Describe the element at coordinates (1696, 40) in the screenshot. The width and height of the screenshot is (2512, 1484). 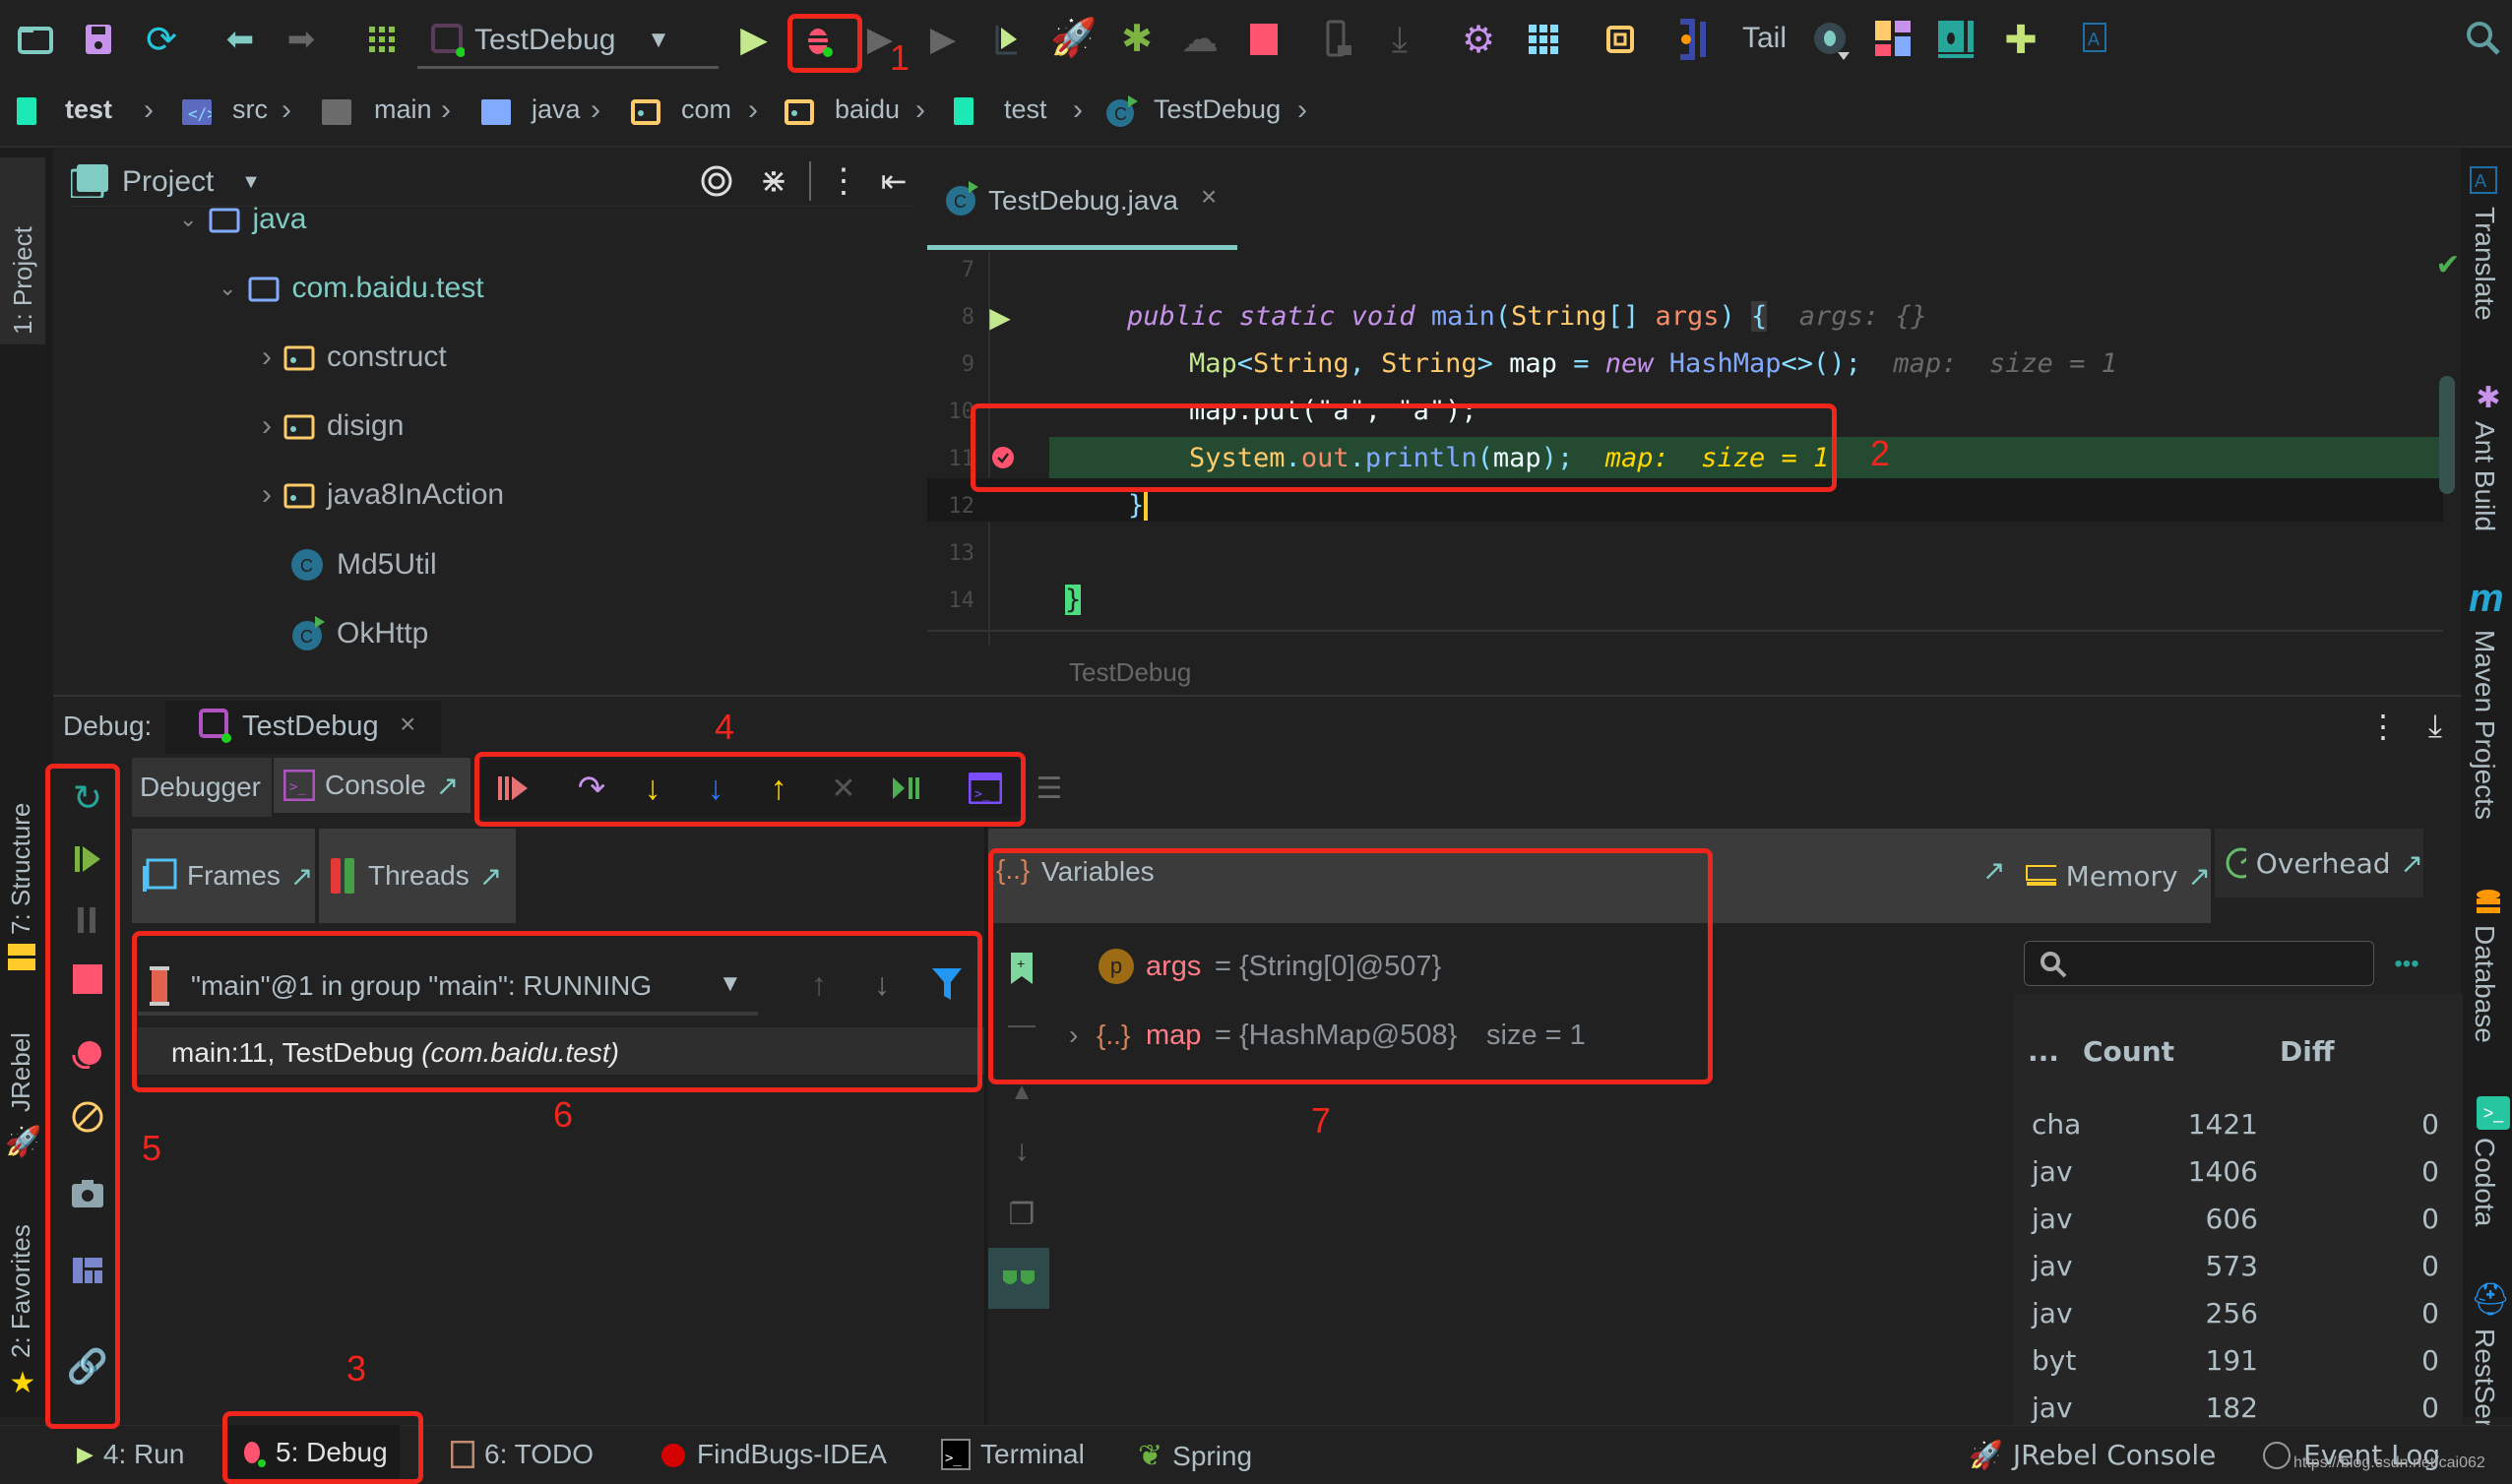
I see `jclasslib-icon` at that location.